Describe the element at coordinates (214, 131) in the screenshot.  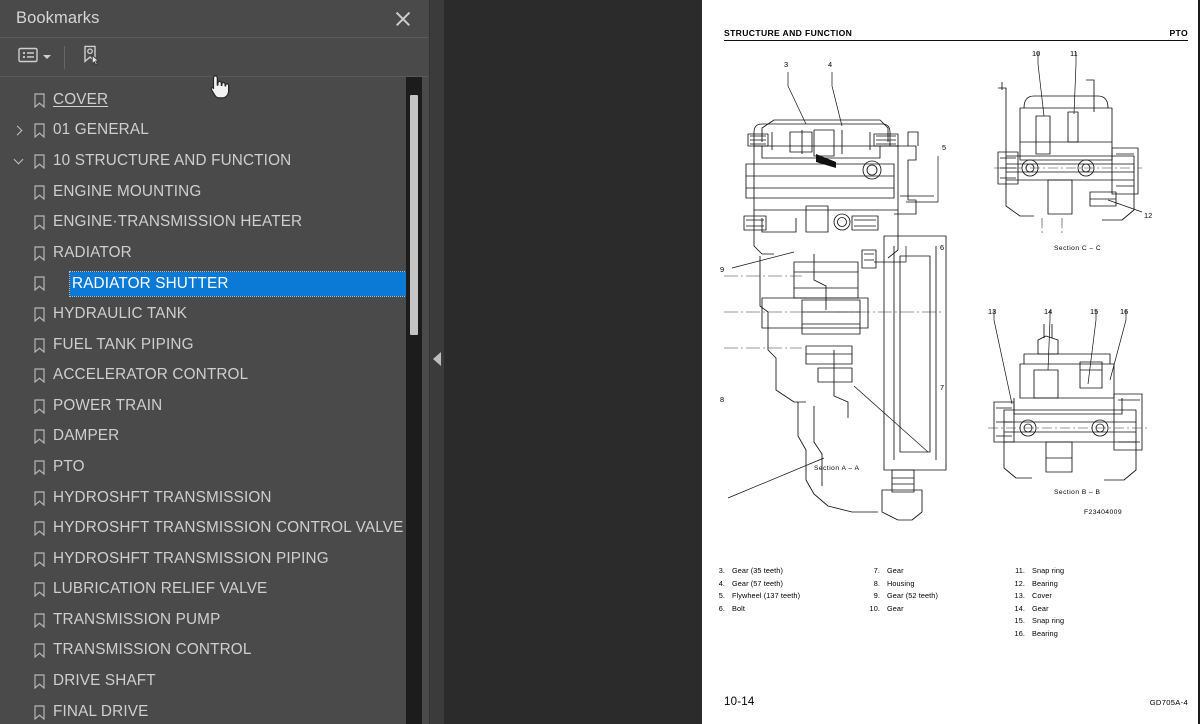
I see `bookmark-item: 01 GENERAL` at that location.